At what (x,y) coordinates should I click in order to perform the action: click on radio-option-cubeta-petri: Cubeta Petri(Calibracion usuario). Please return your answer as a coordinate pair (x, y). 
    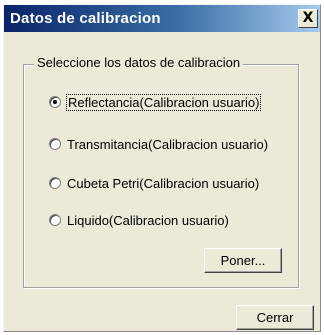
    Looking at the image, I should click on (154, 183).